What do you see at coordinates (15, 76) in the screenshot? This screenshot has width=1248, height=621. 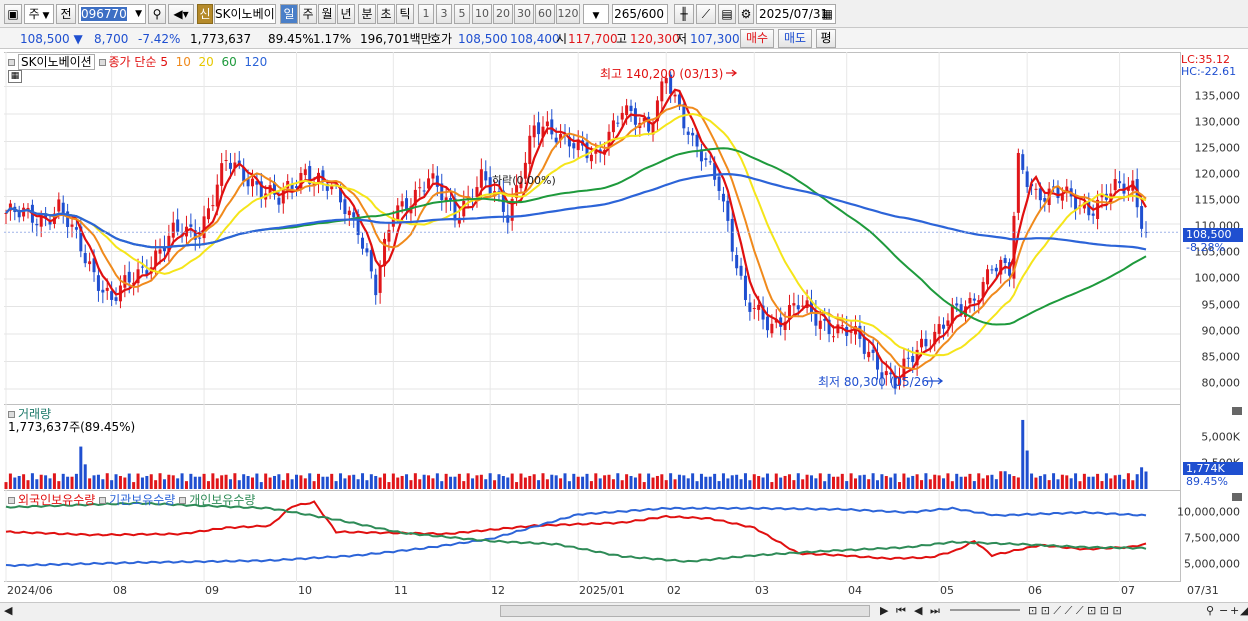 I see `table-icon: ▦` at bounding box center [15, 76].